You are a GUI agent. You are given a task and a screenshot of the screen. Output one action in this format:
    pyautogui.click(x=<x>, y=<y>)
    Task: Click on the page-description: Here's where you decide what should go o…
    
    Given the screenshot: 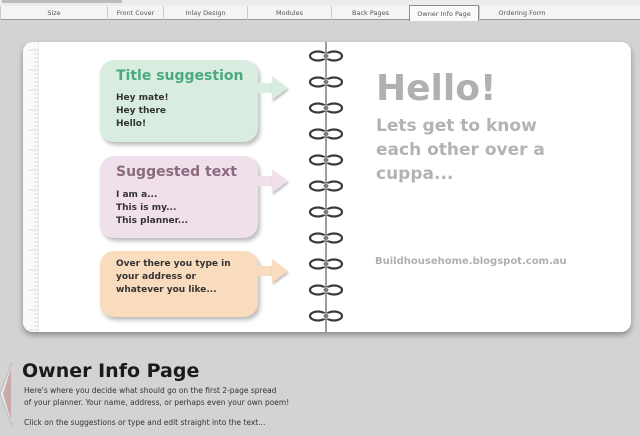 What is the action you would take?
    pyautogui.click(x=156, y=397)
    